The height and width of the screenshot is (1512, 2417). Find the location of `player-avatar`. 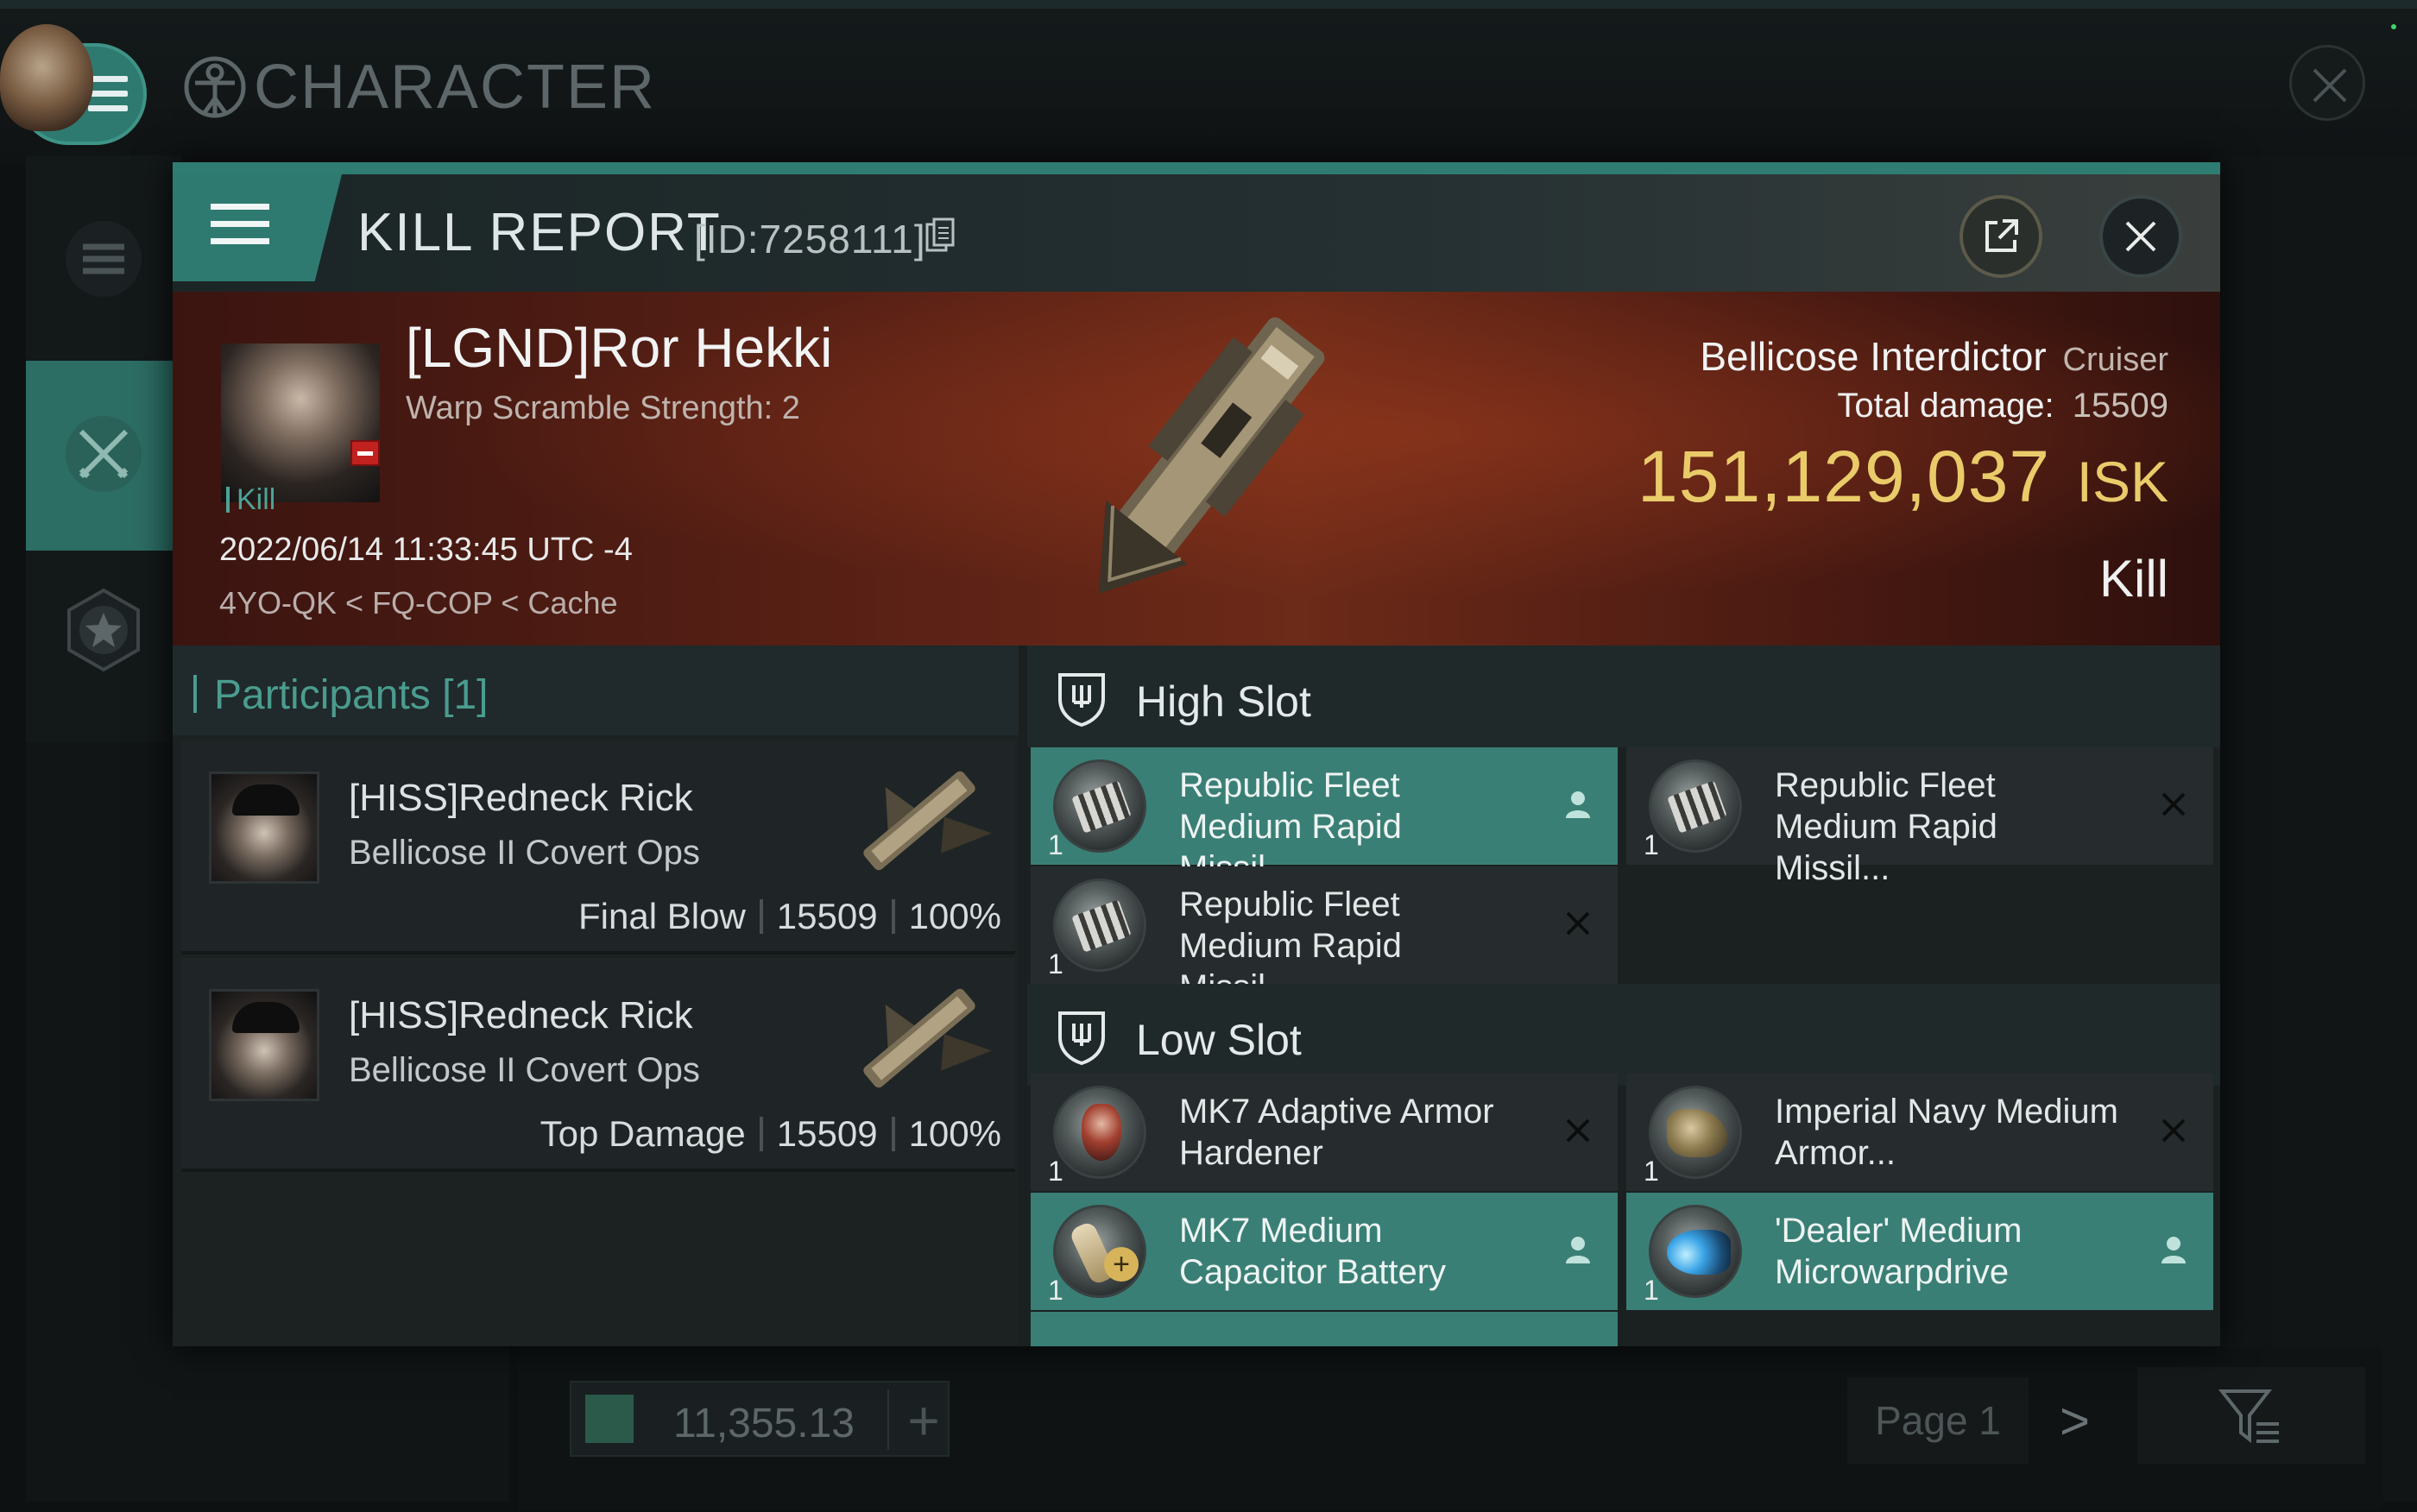

player-avatar is located at coordinates (46, 77).